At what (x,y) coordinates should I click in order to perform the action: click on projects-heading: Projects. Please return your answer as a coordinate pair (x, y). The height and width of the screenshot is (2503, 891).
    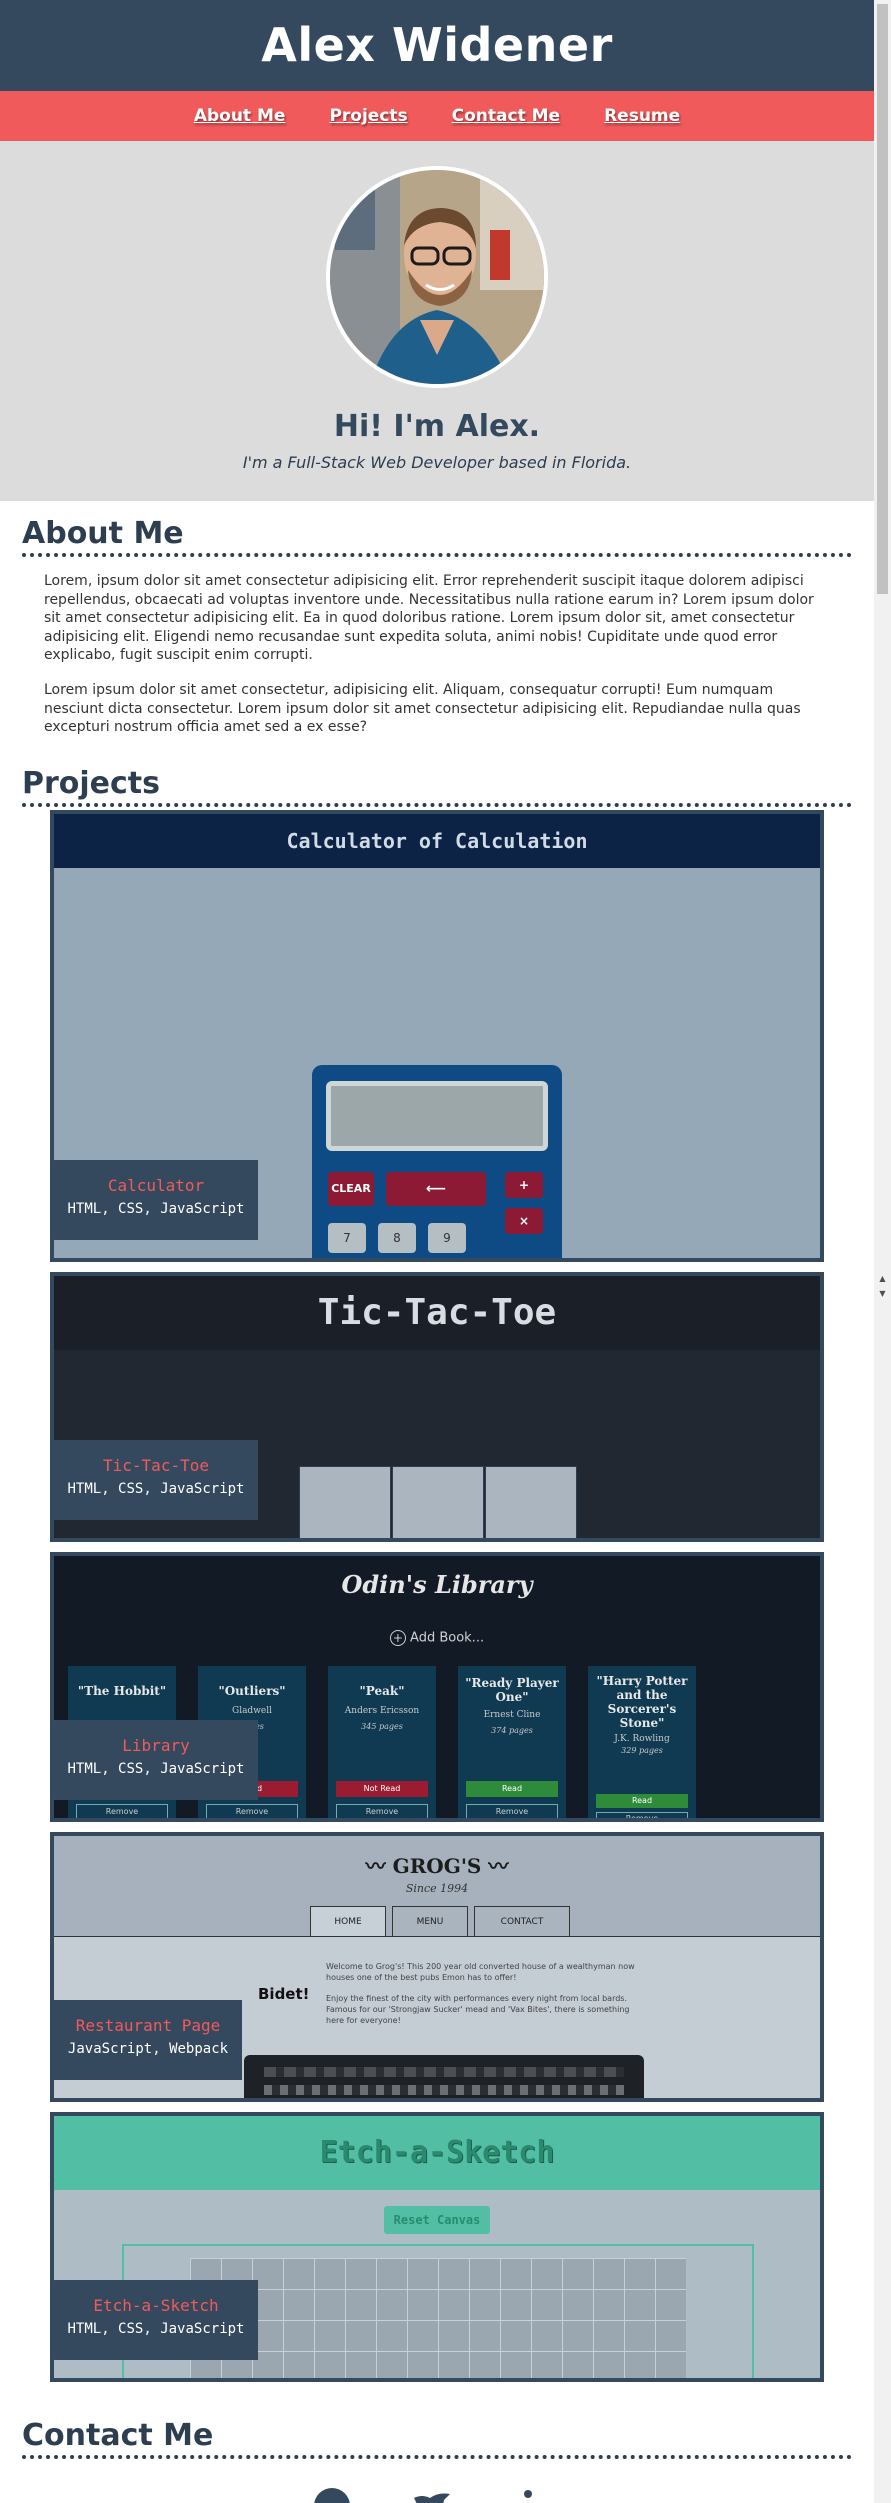
    Looking at the image, I should click on (437, 786).